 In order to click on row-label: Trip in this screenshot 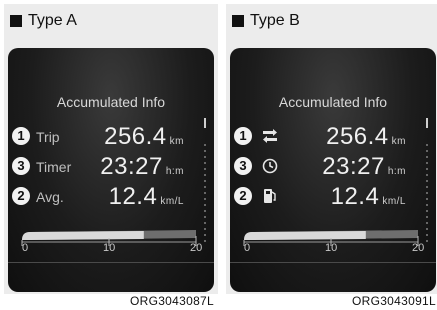, I will do `click(48, 137)`.